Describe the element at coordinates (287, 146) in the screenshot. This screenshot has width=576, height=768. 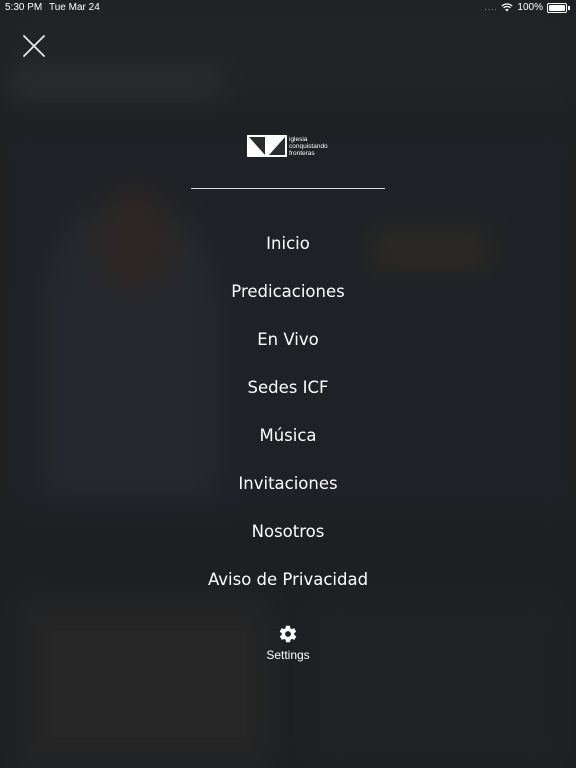
I see `church-logo: iglesia conquistando fronteras` at that location.